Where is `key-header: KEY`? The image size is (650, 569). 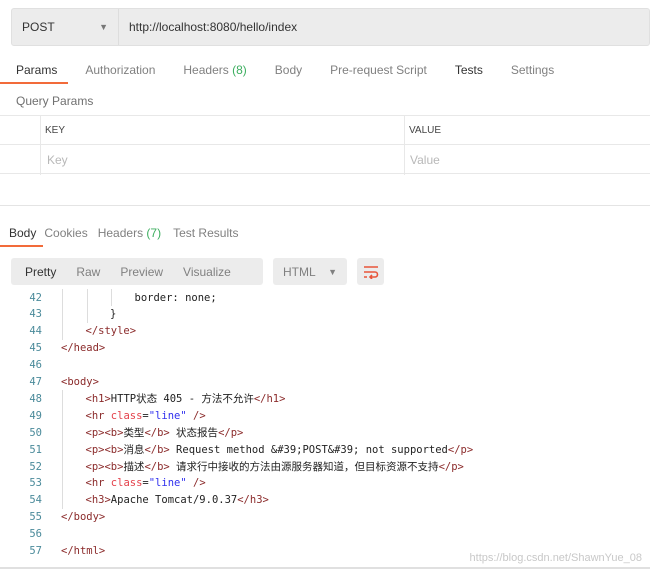
key-header: KEY is located at coordinates (55, 130).